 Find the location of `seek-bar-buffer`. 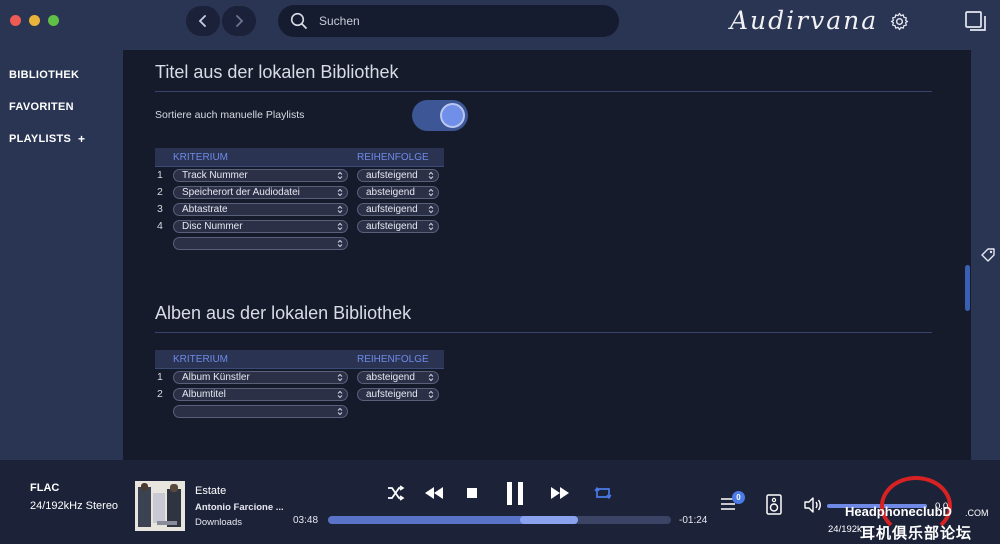

seek-bar-buffer is located at coordinates (549, 520).